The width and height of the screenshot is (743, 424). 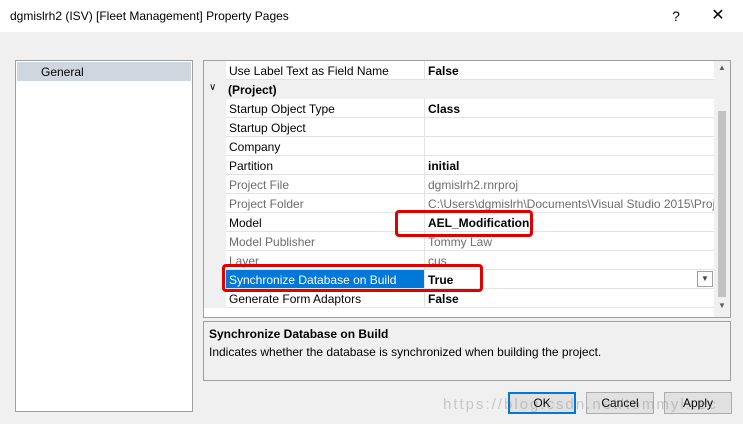 I want to click on scroll-up-icon: ▲, so click(x=722, y=70).